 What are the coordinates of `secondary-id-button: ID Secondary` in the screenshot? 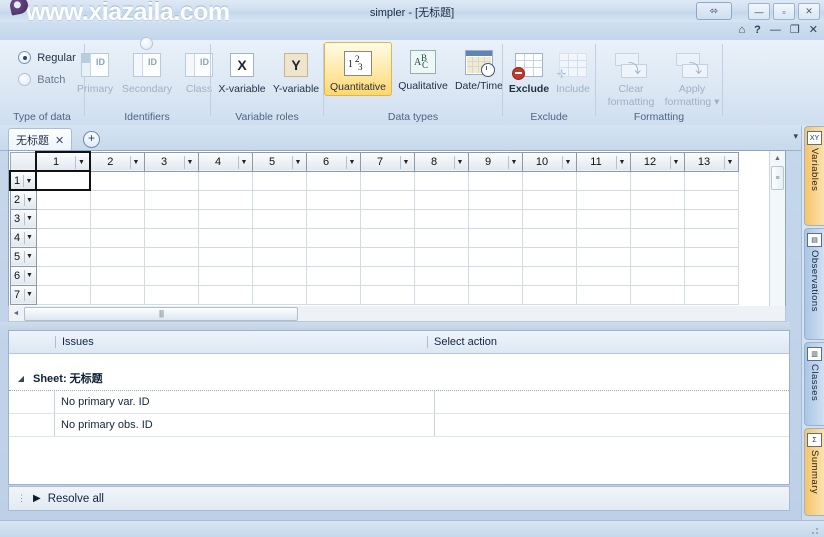 It's located at (147, 66).